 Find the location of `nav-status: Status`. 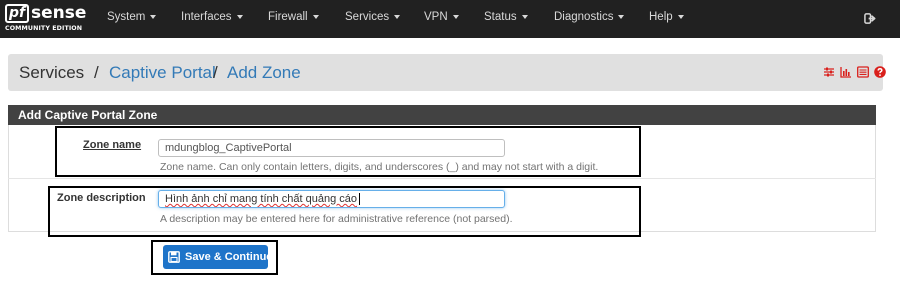

nav-status: Status is located at coordinates (506, 17).